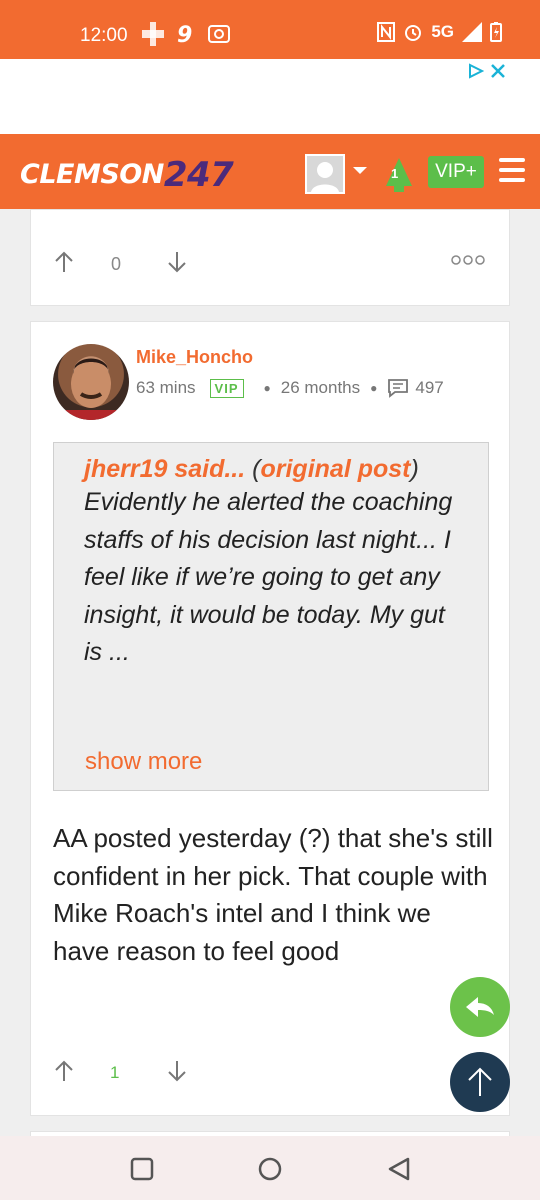 The height and width of the screenshot is (1200, 540). What do you see at coordinates (270, 171) in the screenshot?
I see `site-header: CLEMSON247 1 VIP+` at bounding box center [270, 171].